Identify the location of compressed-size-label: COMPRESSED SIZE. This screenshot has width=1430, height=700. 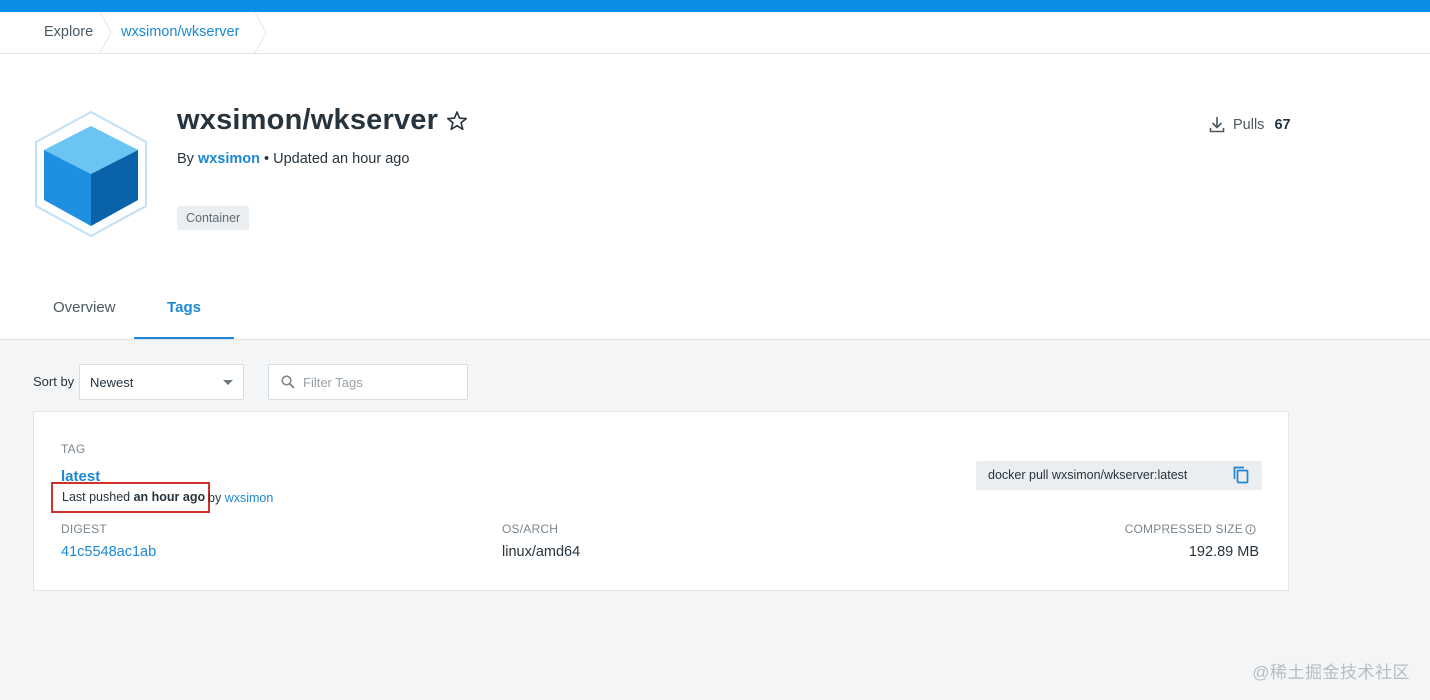
(1183, 529).